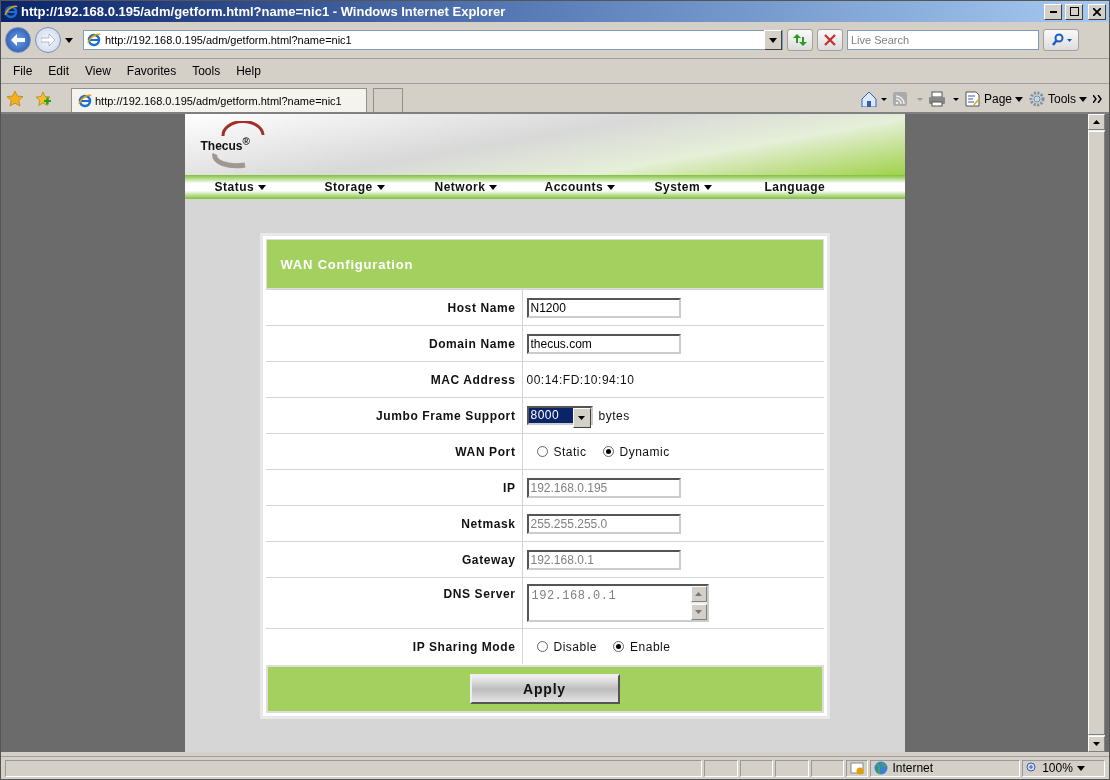  I want to click on refresh-button, so click(800, 40).